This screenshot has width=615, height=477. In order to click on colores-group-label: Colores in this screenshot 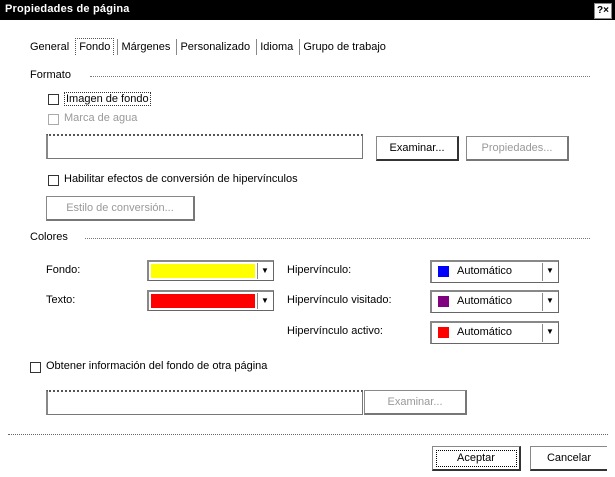, I will do `click(51, 237)`.